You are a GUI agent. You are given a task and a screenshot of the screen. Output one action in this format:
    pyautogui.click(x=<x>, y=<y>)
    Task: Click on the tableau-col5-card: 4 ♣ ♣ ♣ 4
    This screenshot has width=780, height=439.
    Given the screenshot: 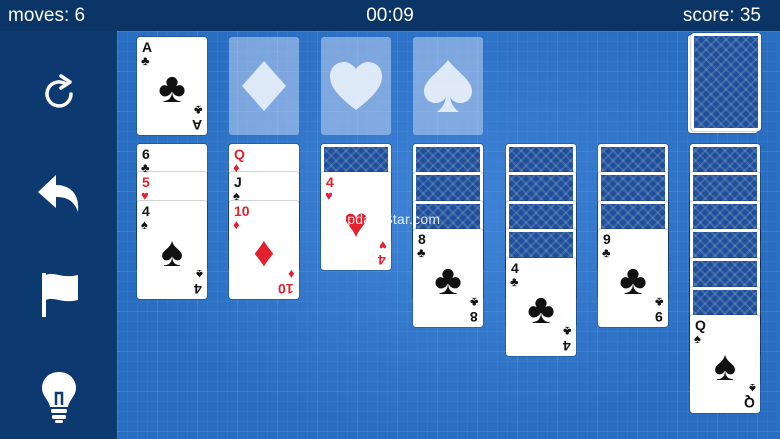 What is the action you would take?
    pyautogui.click(x=541, y=307)
    